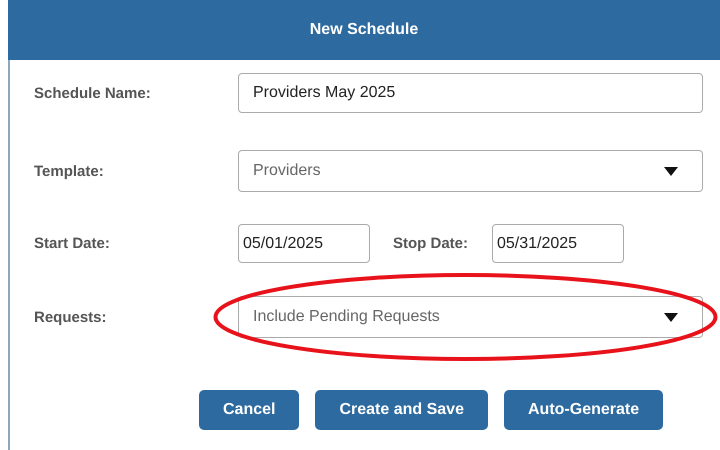 The width and height of the screenshot is (720, 450). I want to click on field-label: Template:, so click(69, 171).